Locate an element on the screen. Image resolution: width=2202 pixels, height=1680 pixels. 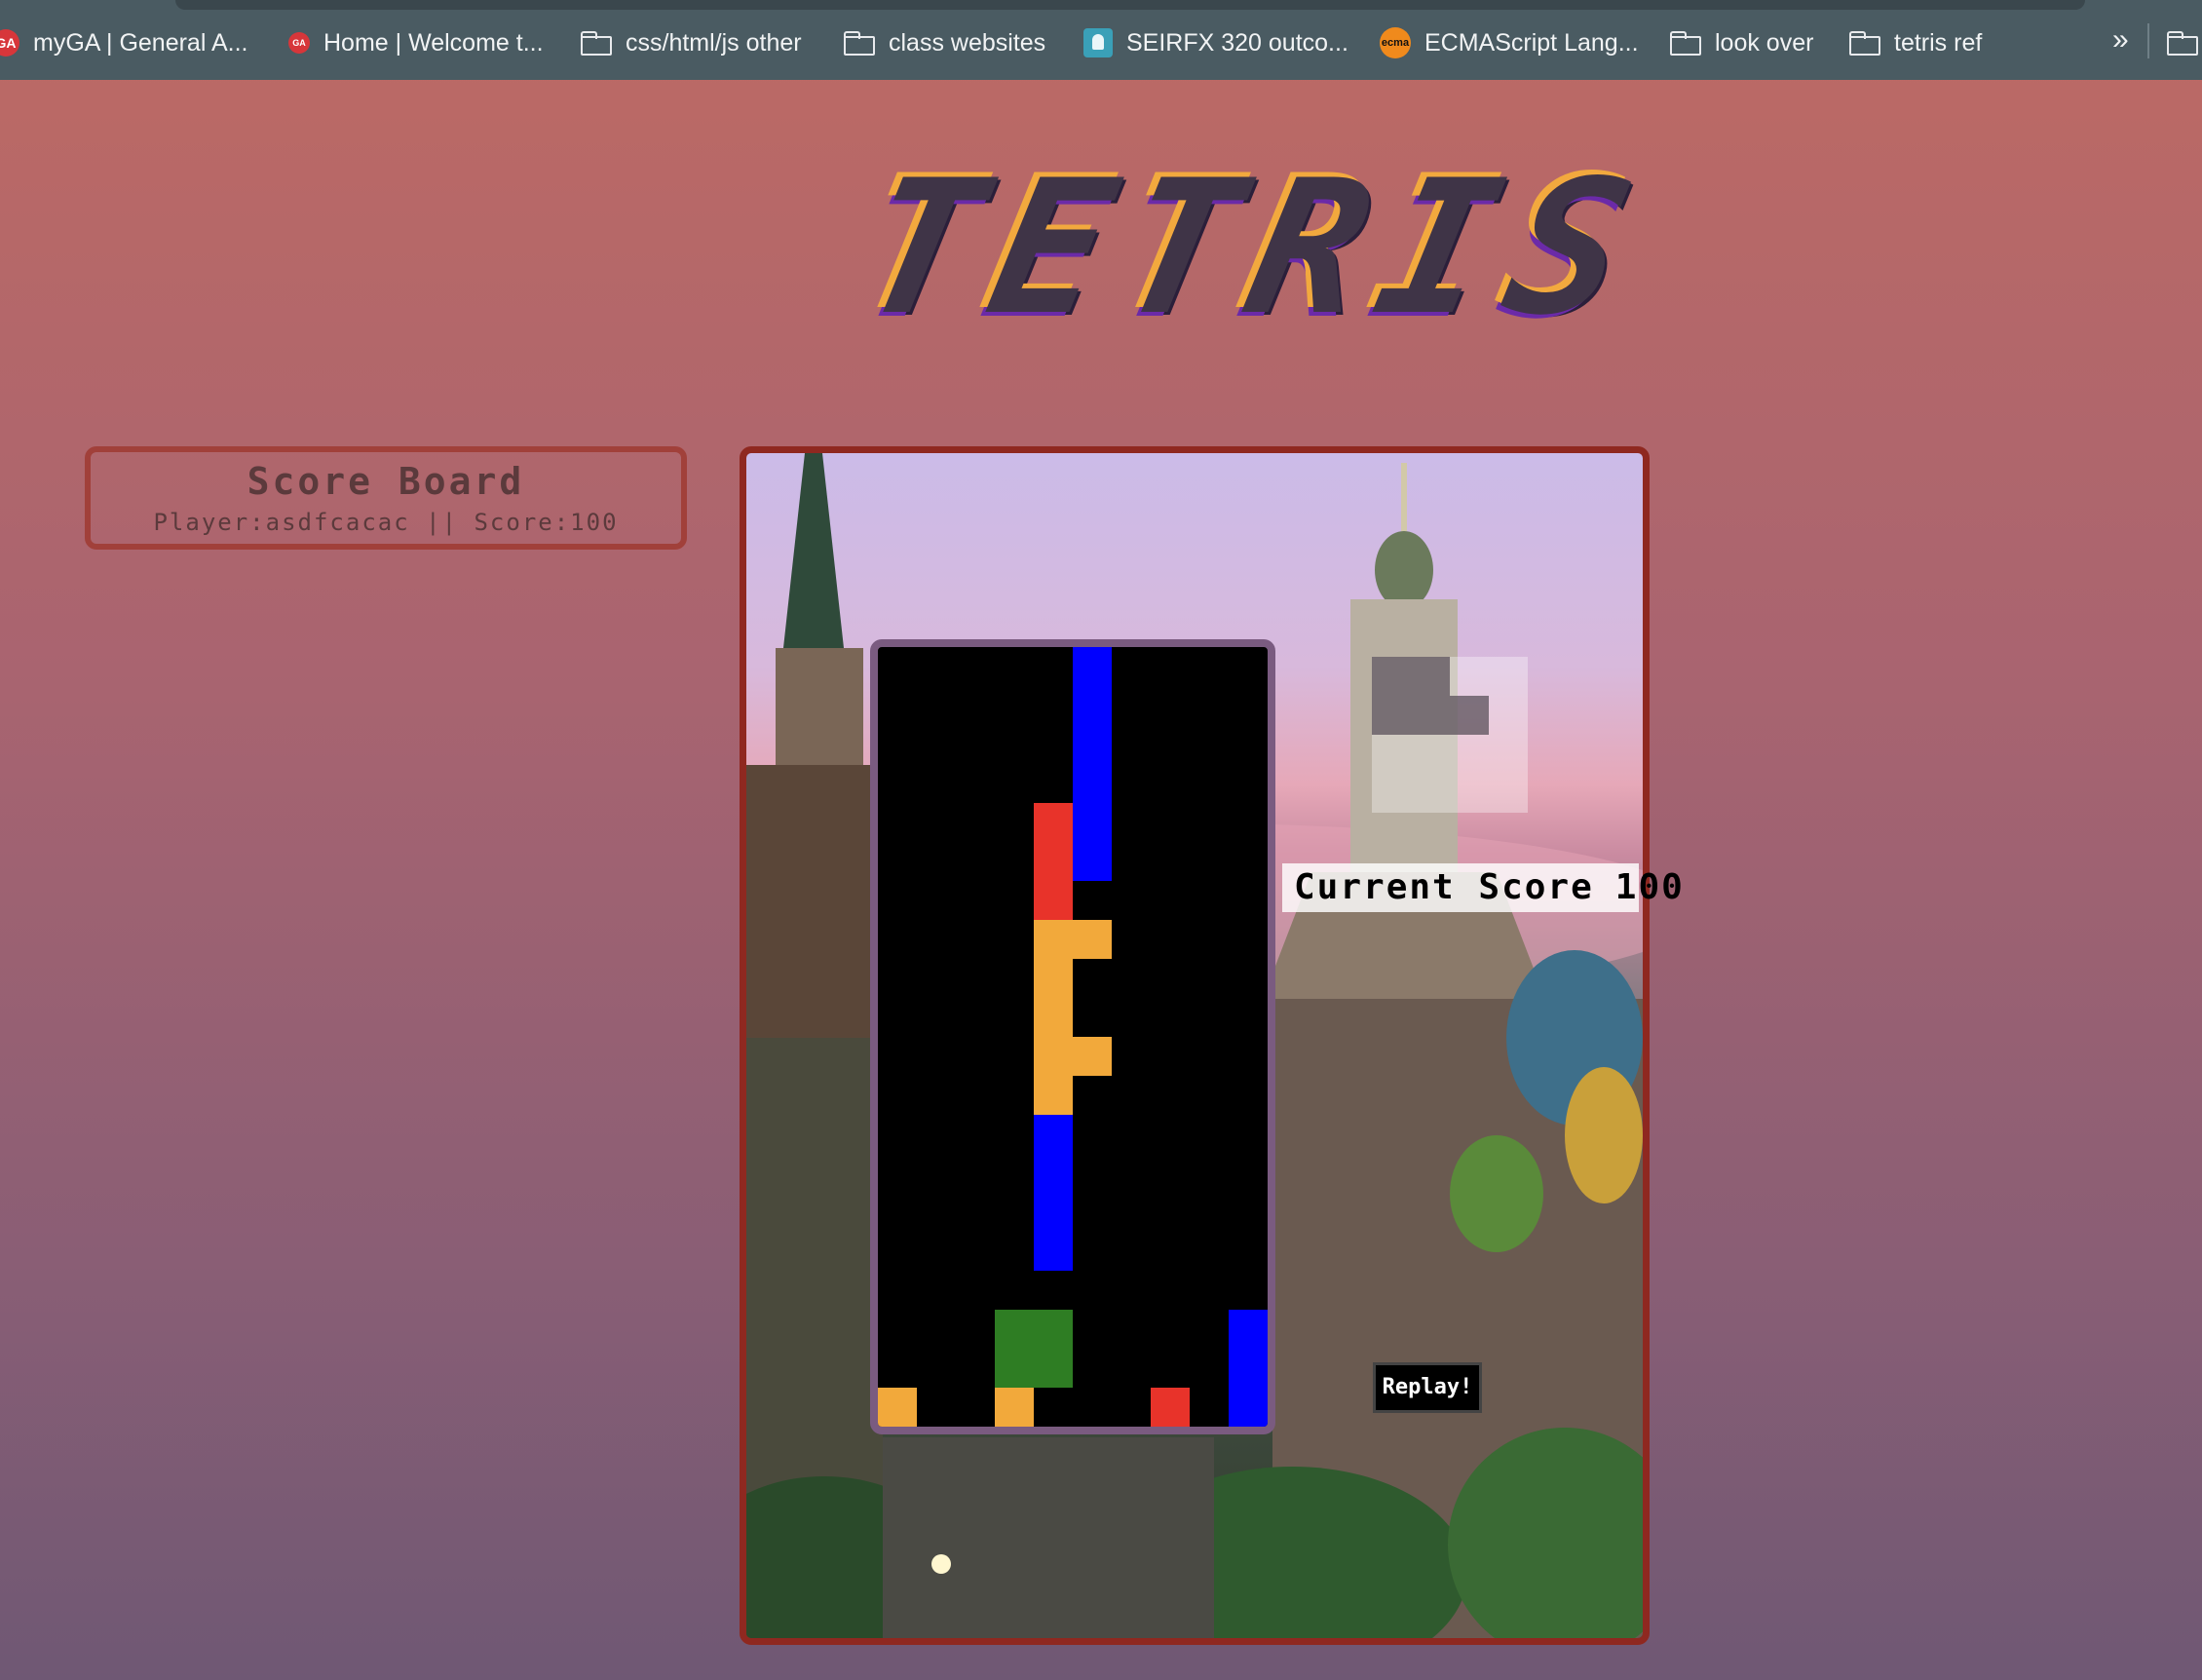
current-score-value: 100 is located at coordinates (1649, 887).